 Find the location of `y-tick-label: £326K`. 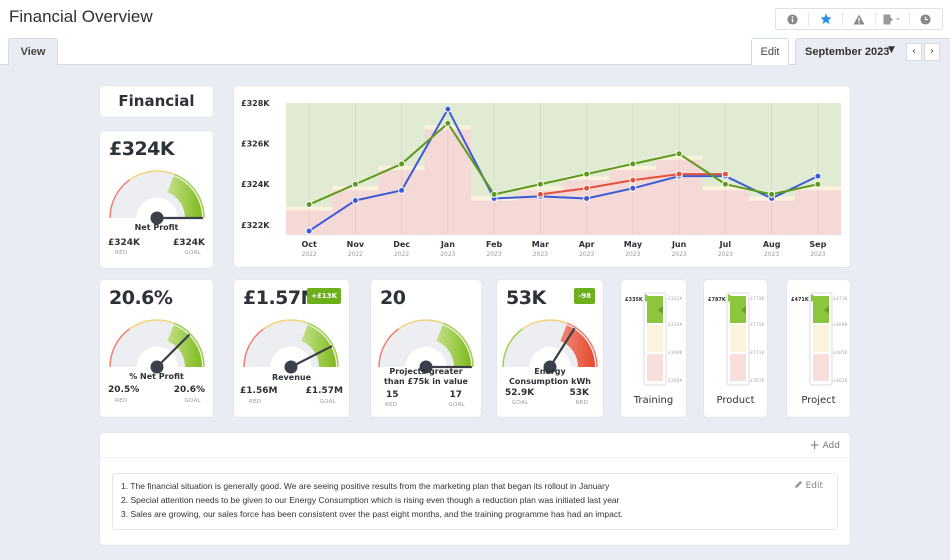

y-tick-label: £326K is located at coordinates (255, 144).